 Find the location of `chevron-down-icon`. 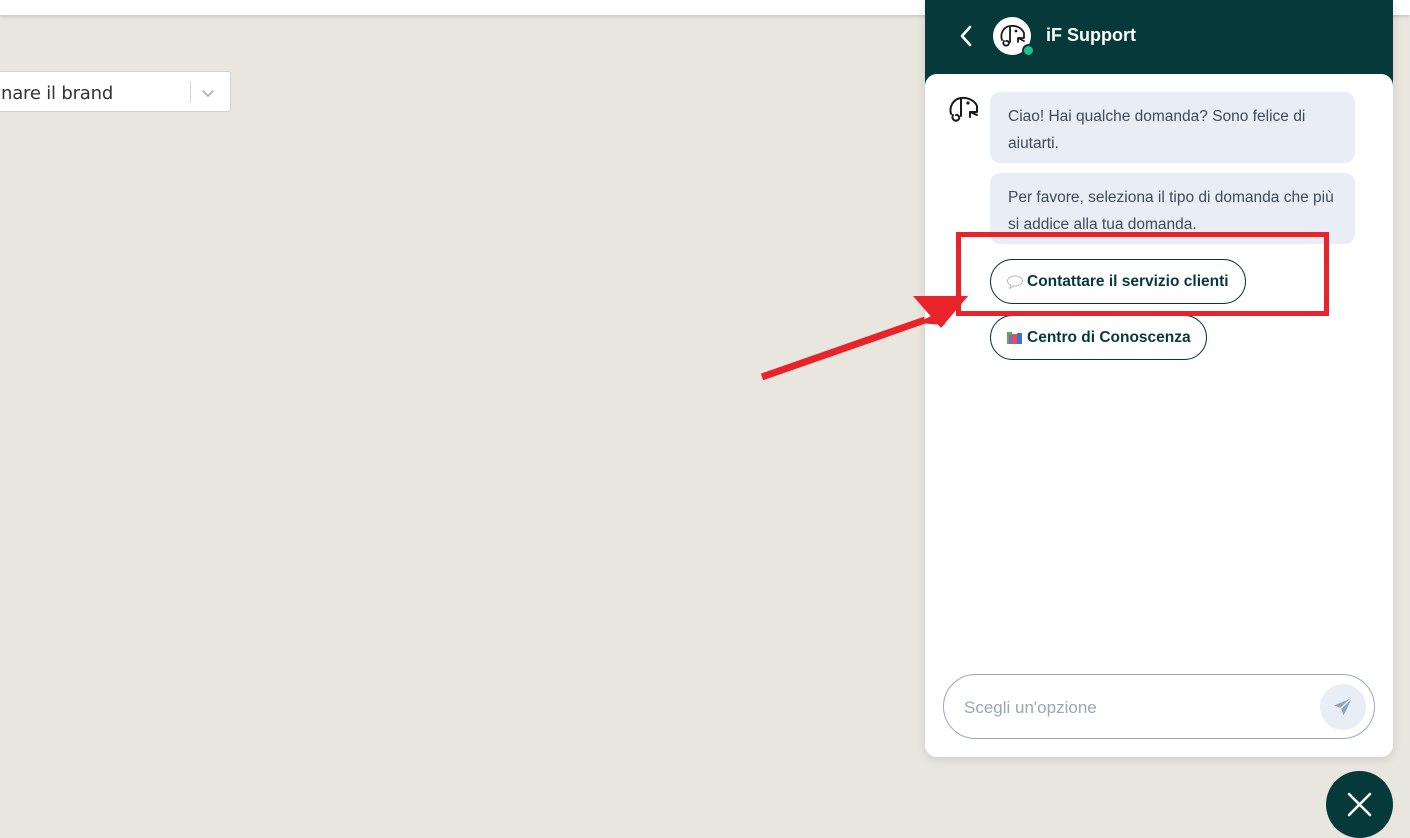

chevron-down-icon is located at coordinates (208, 93).